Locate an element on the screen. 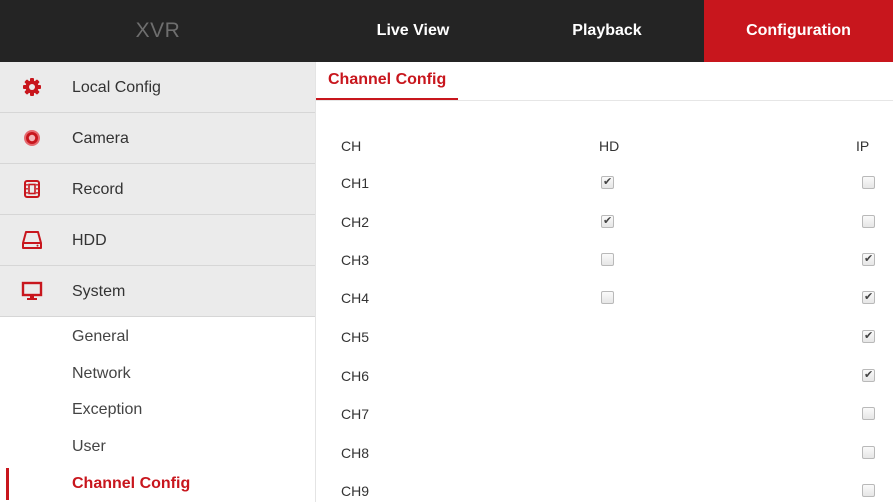  submenu-item-channel-config: Channel Config is located at coordinates (157, 484).